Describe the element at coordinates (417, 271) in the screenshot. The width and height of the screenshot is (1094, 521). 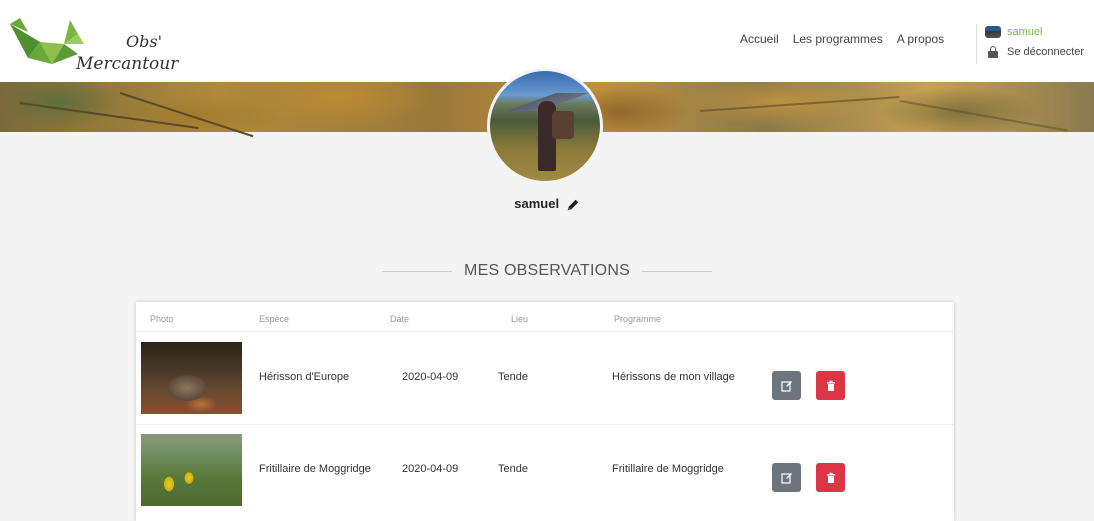
I see `heading-divider-left` at that location.